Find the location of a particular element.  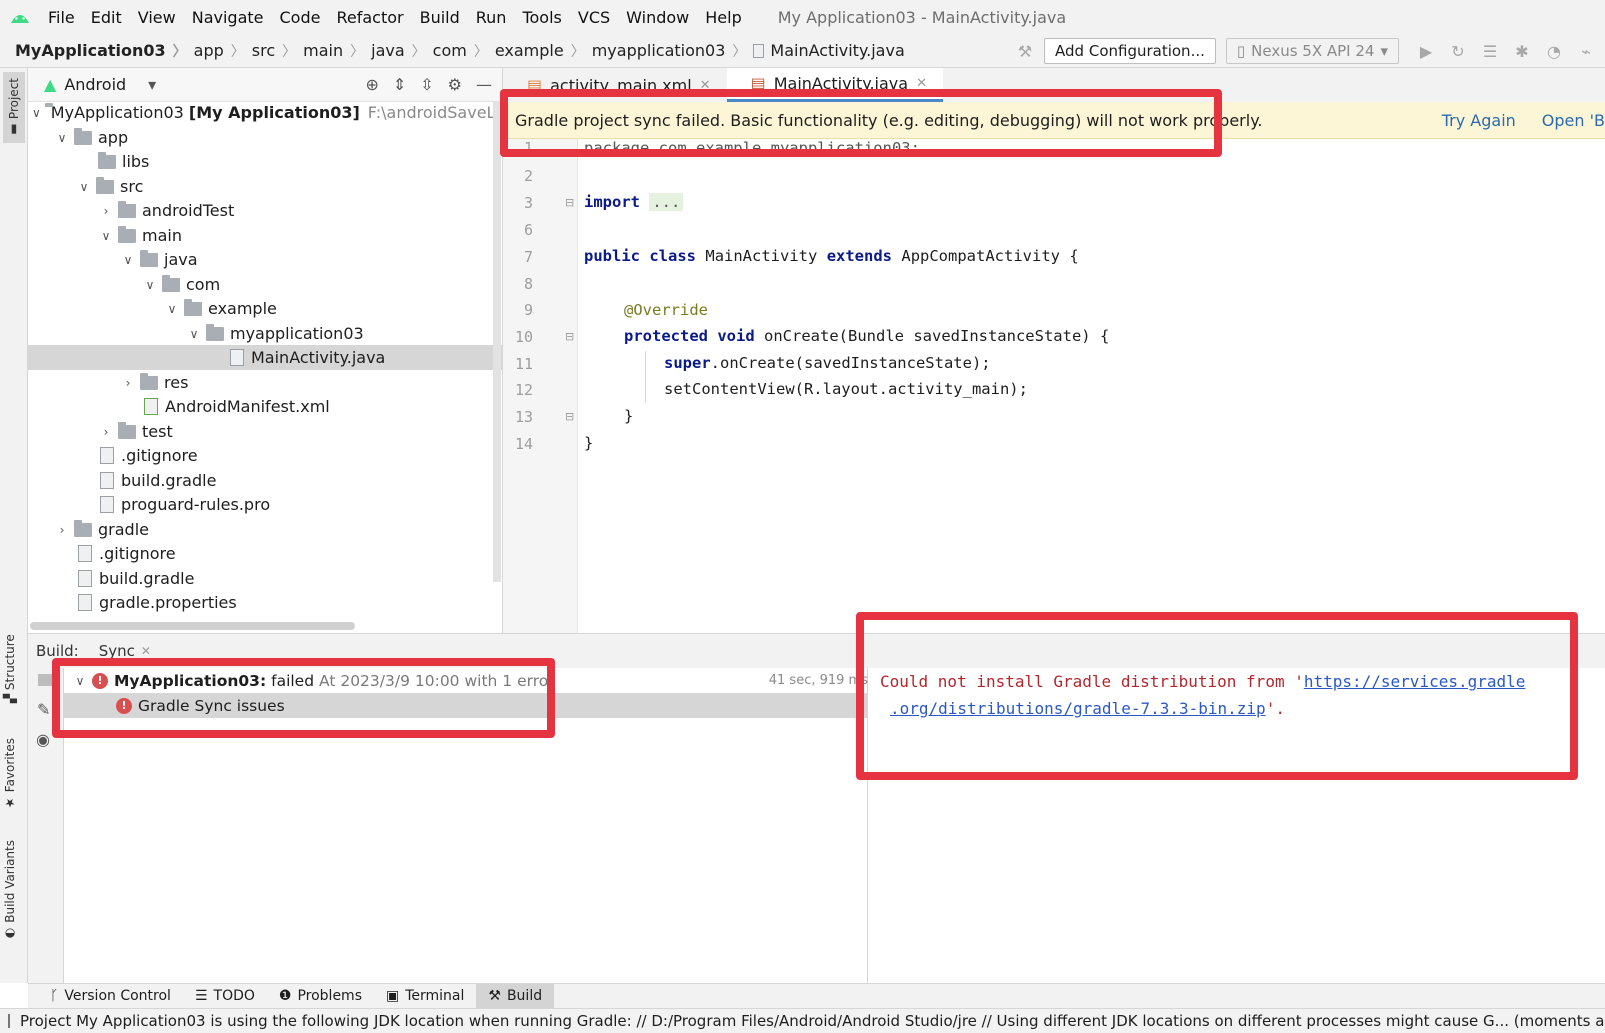

menu-code: Code is located at coordinates (300, 17).